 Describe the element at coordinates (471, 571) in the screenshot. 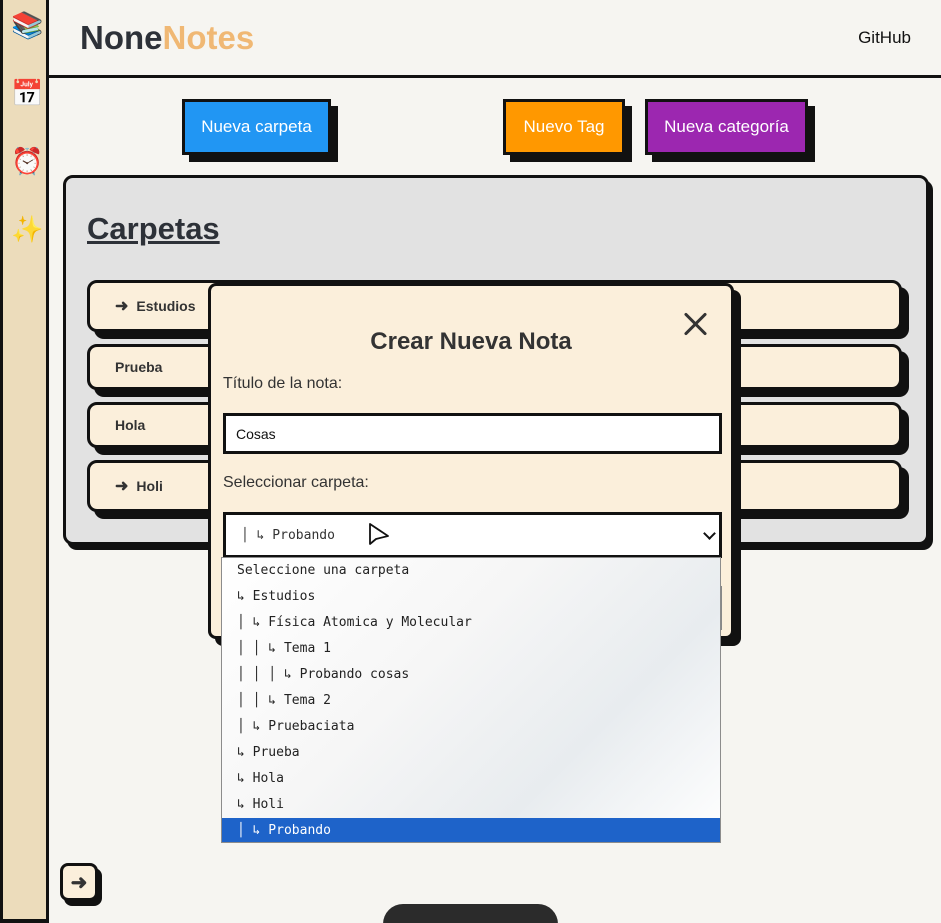

I see `folder-option: Seleccione una carpeta` at that location.